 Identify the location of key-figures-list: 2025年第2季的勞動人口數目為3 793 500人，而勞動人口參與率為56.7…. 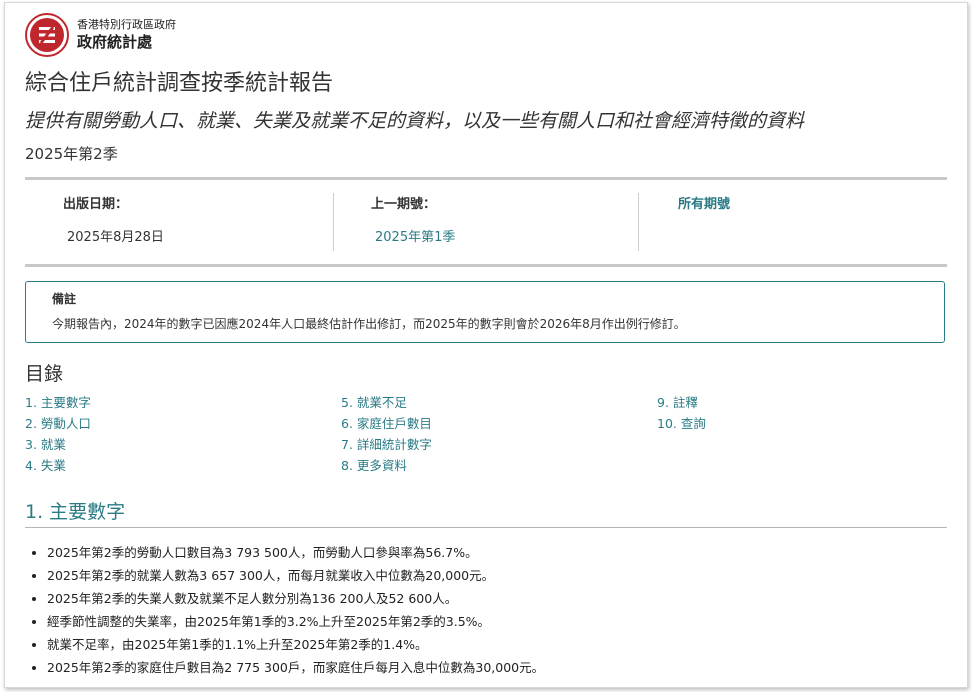
(286, 610).